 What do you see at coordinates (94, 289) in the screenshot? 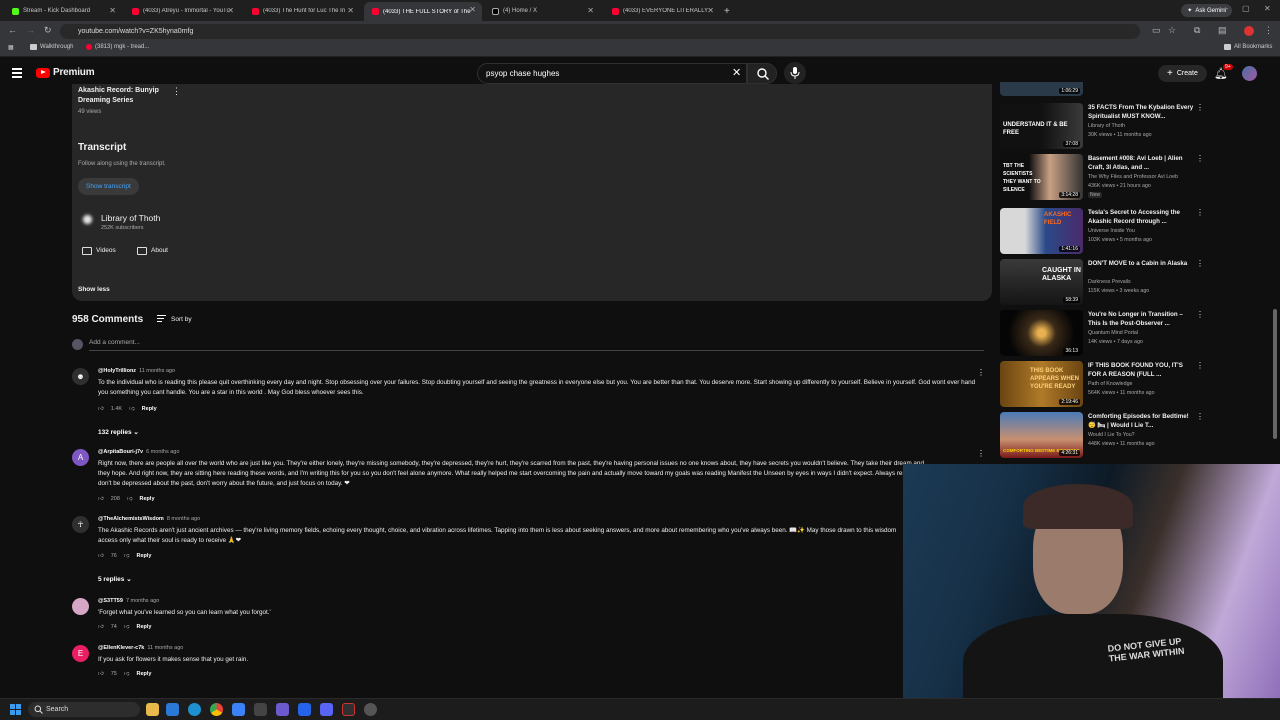
I see `show-less-button: Show less` at bounding box center [94, 289].